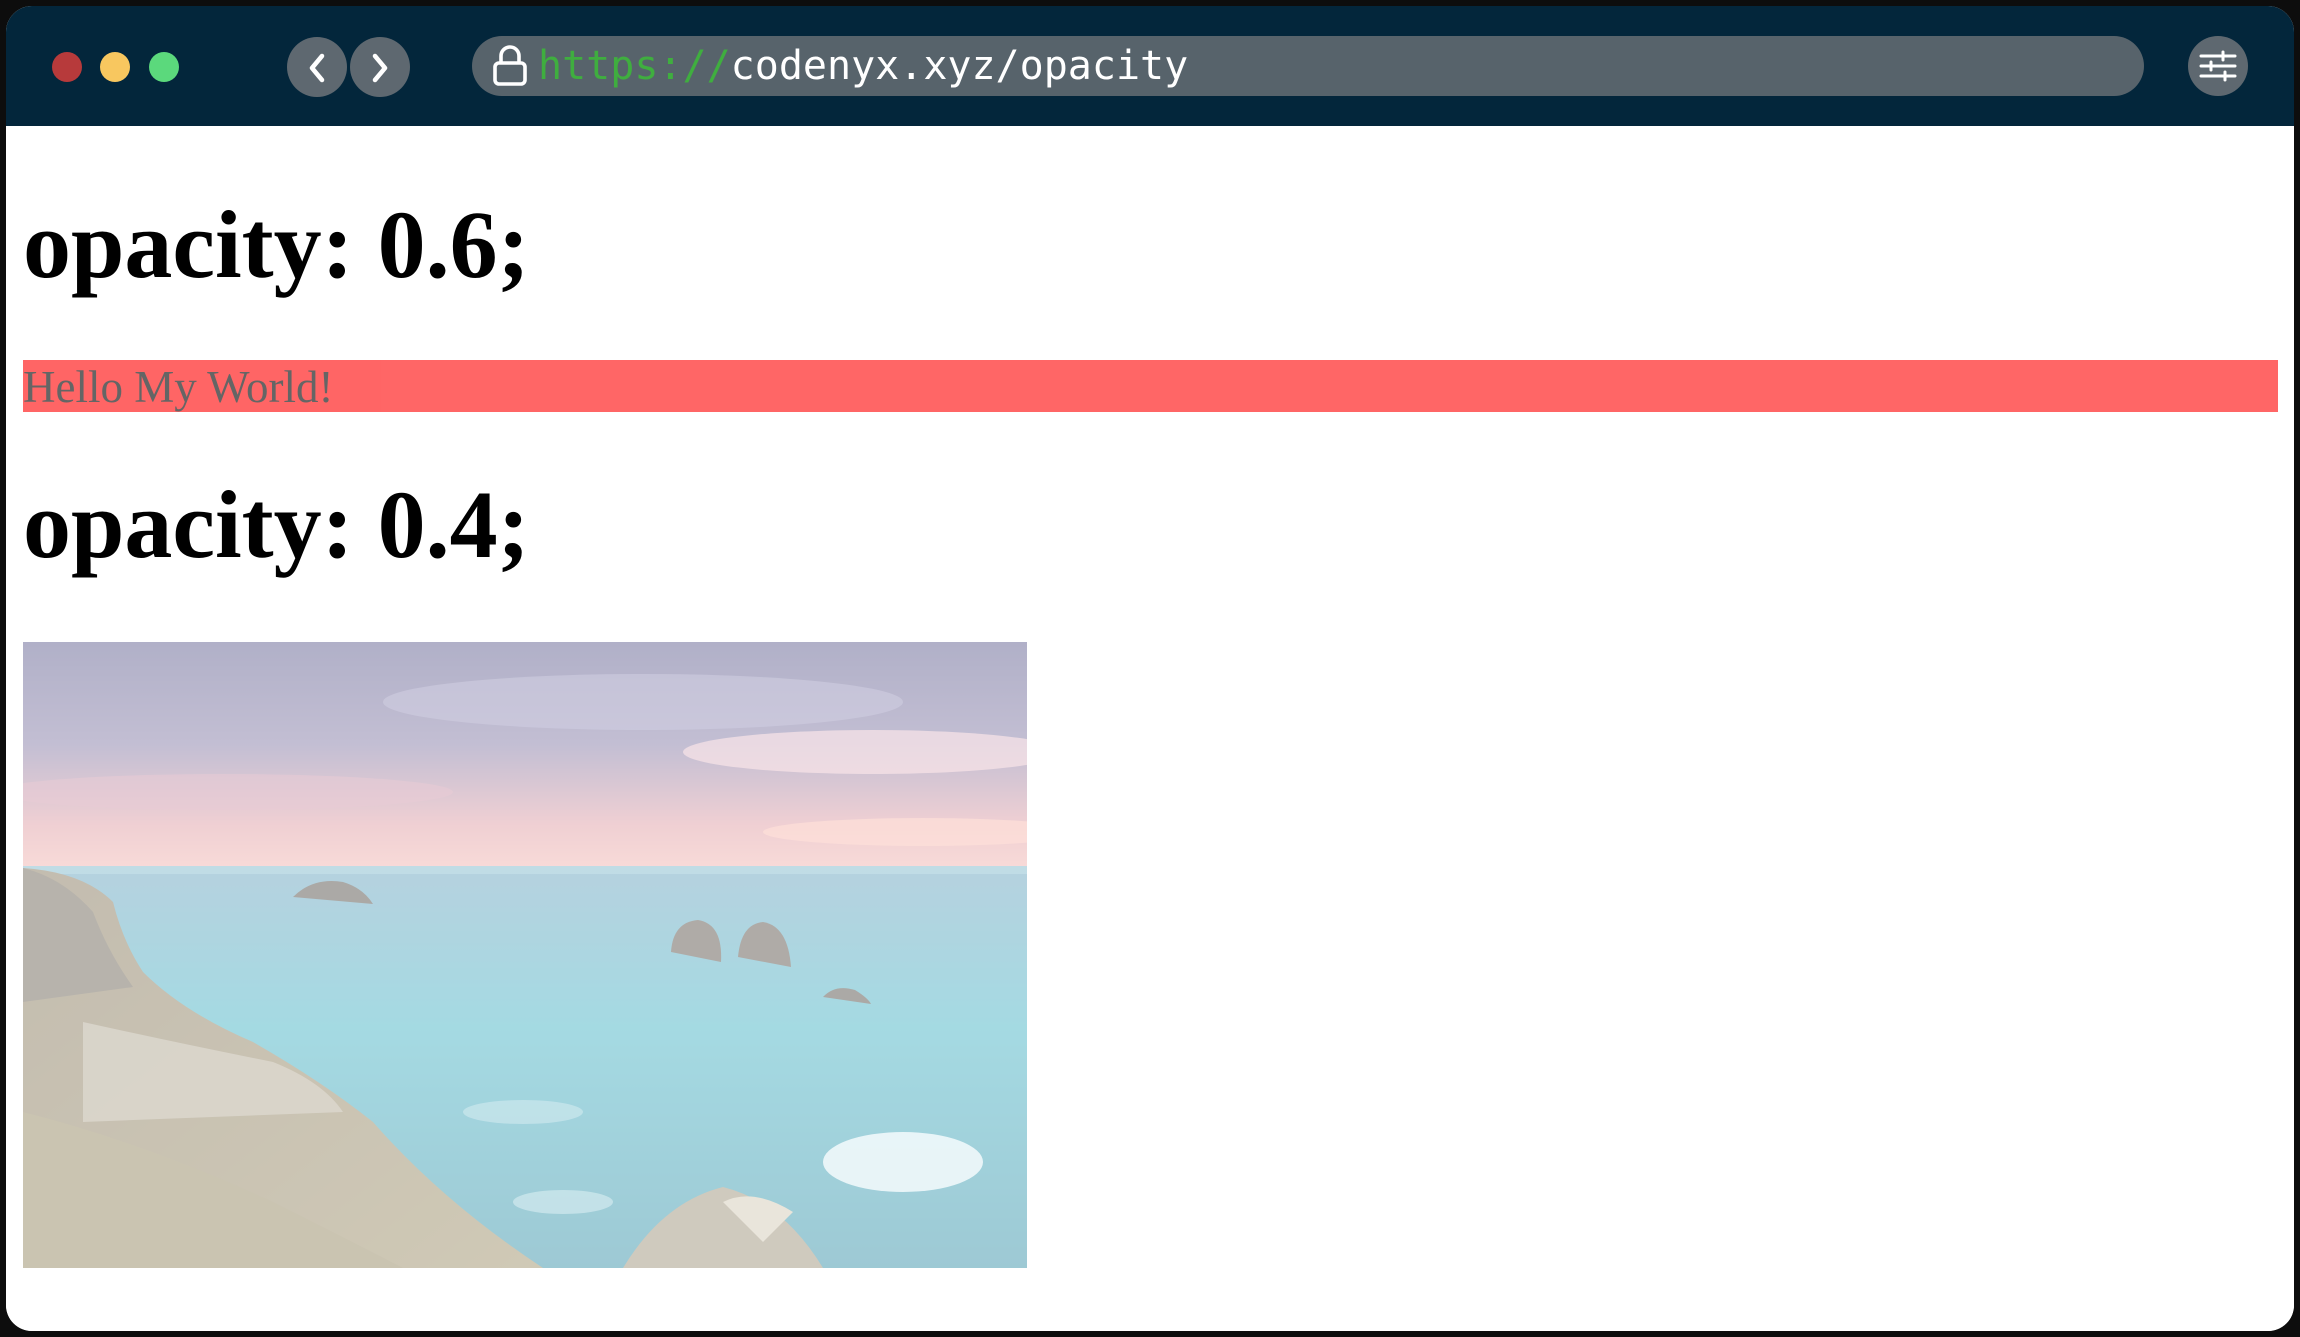 This screenshot has height=1337, width=2300. I want to click on chevron-left-icon, so click(317, 68).